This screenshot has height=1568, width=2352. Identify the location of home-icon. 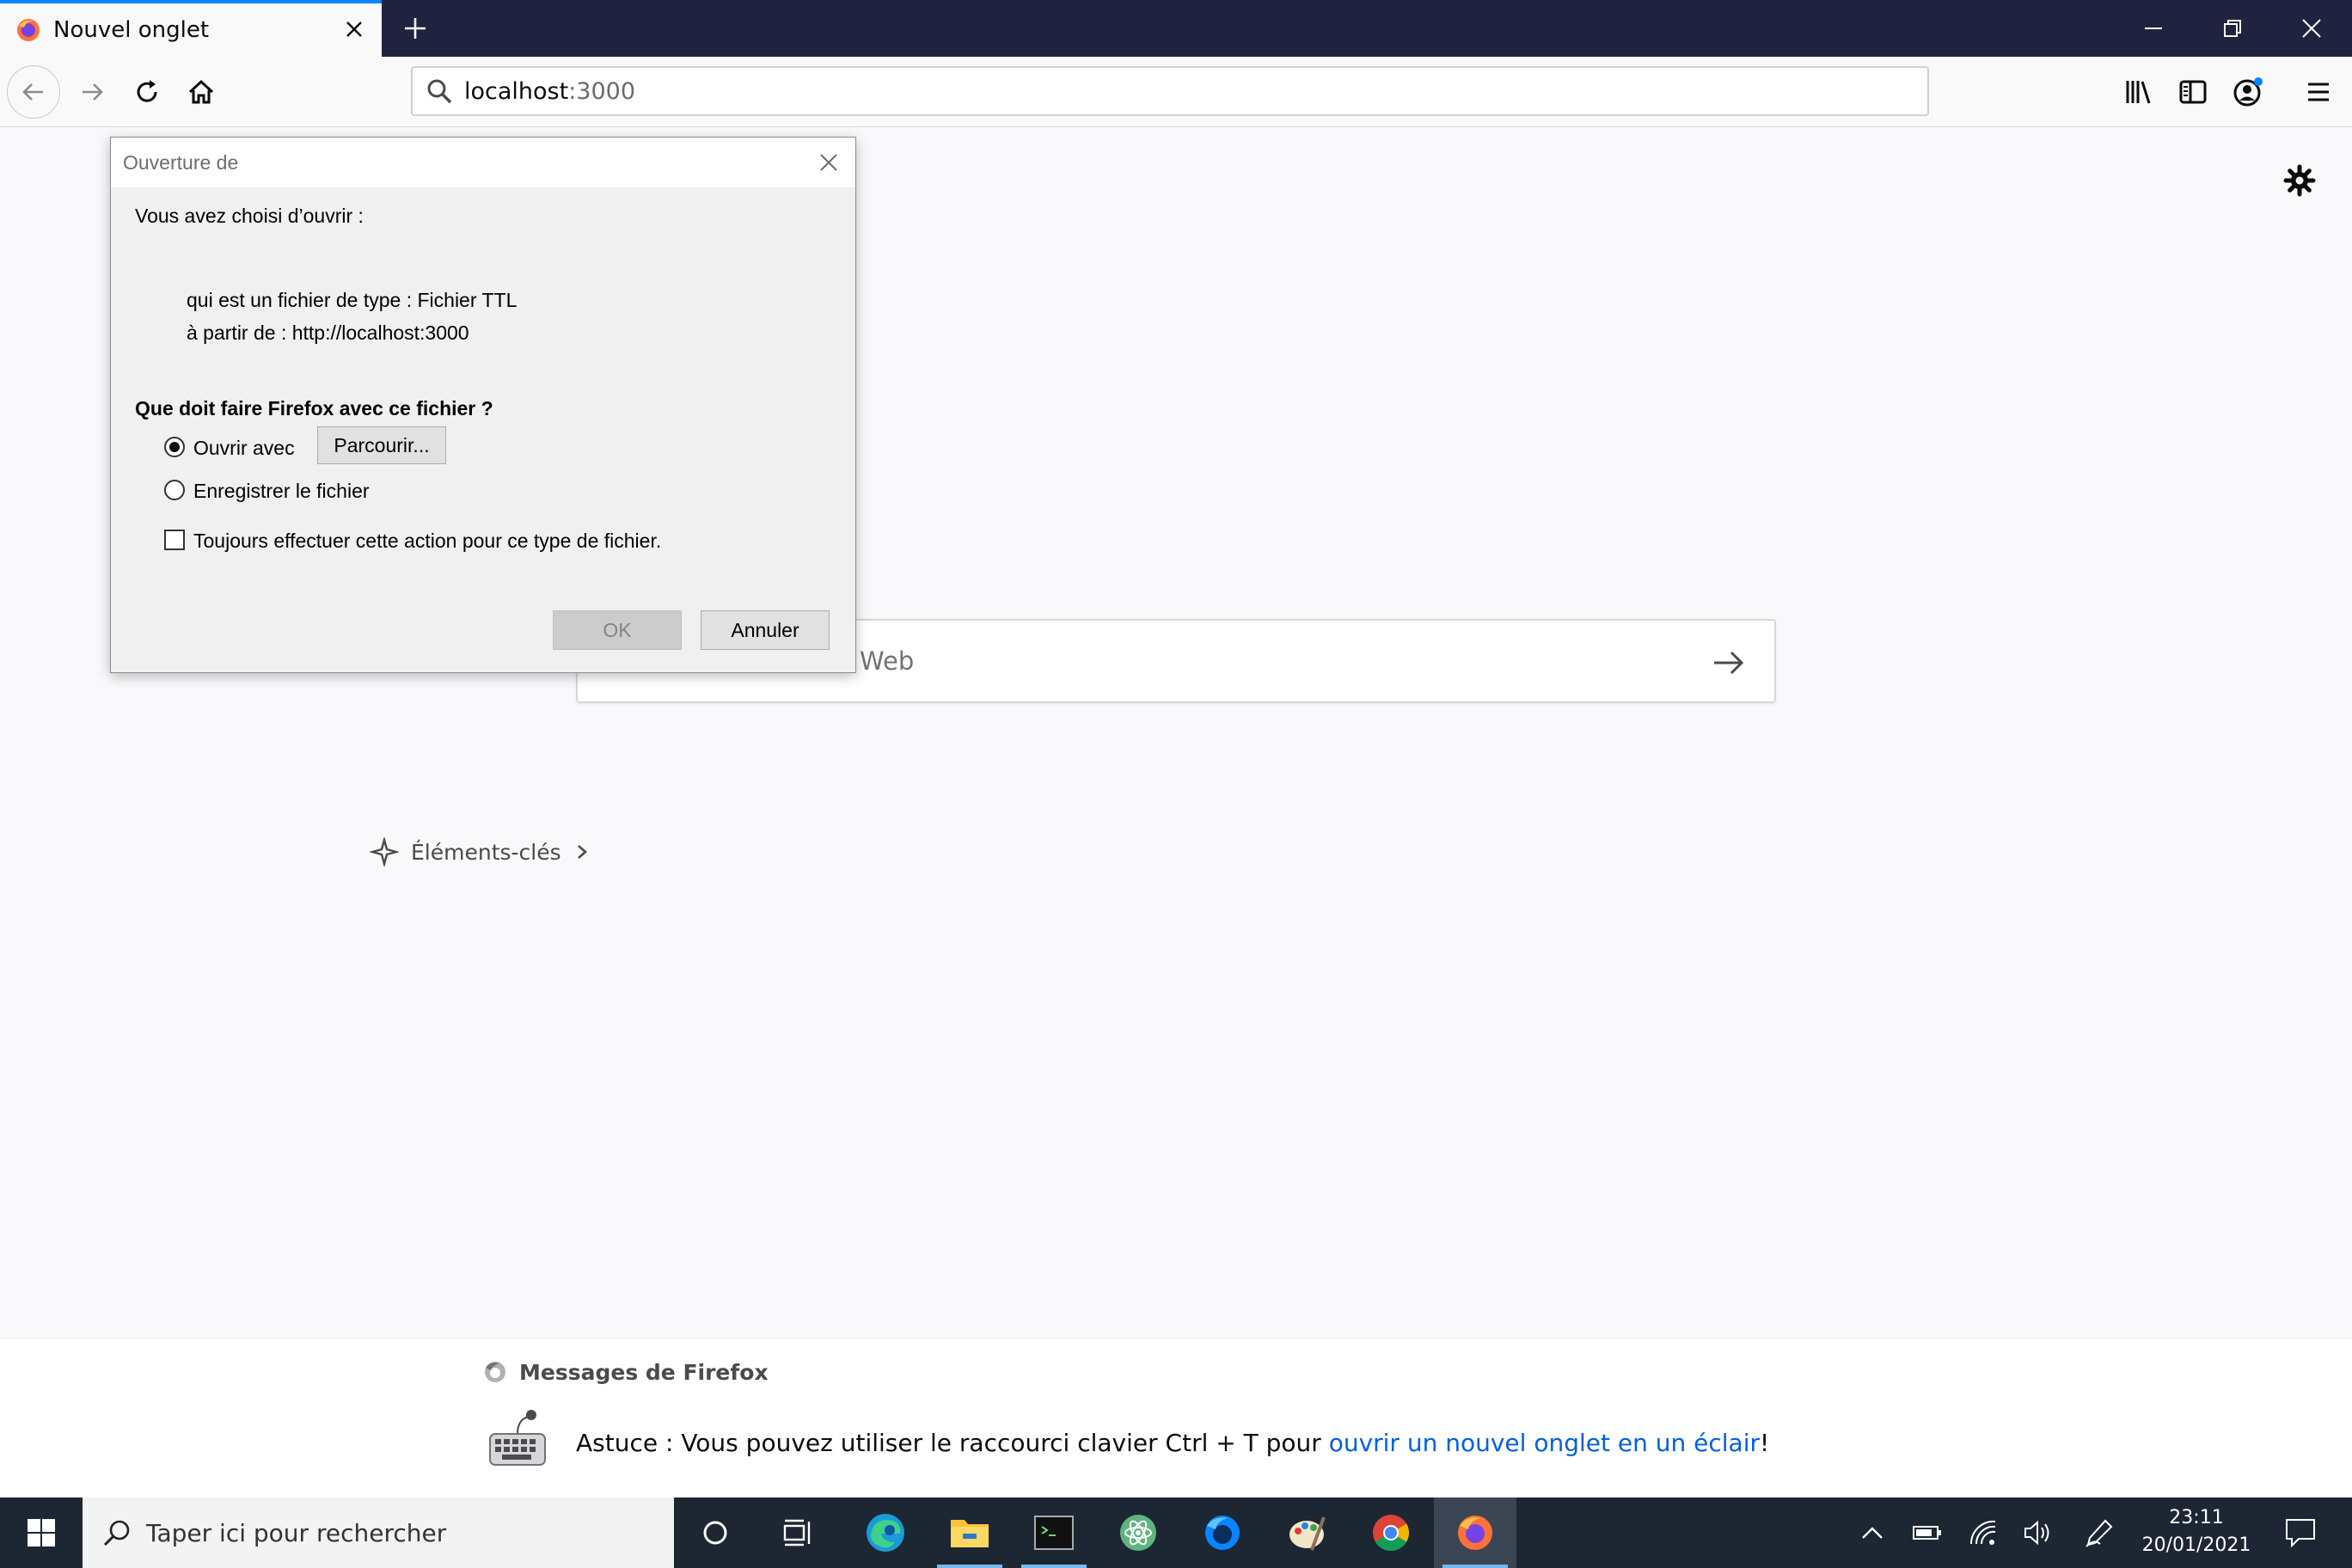
(201, 92).